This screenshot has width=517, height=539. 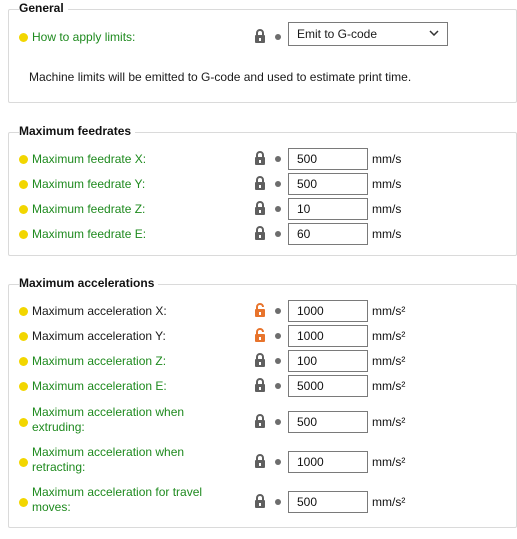 I want to click on acceleration-retracting-input: 1000, so click(x=328, y=462).